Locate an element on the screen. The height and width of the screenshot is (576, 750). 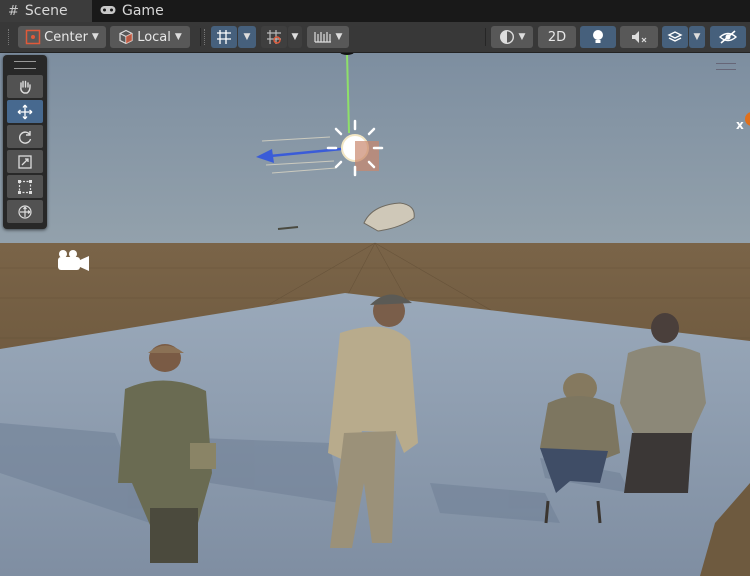
hand-tool-button is located at coordinates (25, 86).